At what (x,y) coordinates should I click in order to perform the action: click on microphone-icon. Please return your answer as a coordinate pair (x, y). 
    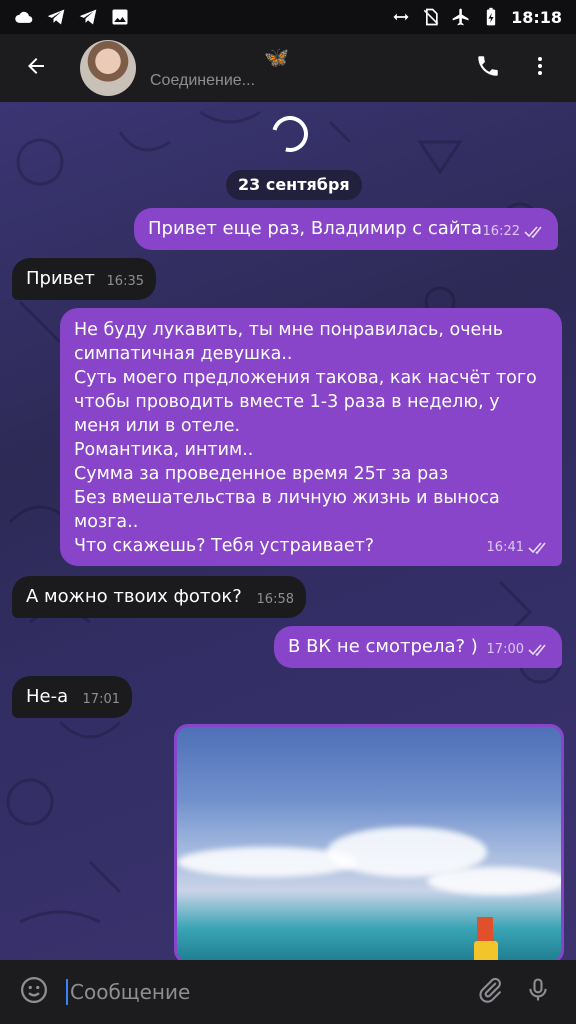
    Looking at the image, I should click on (538, 992).